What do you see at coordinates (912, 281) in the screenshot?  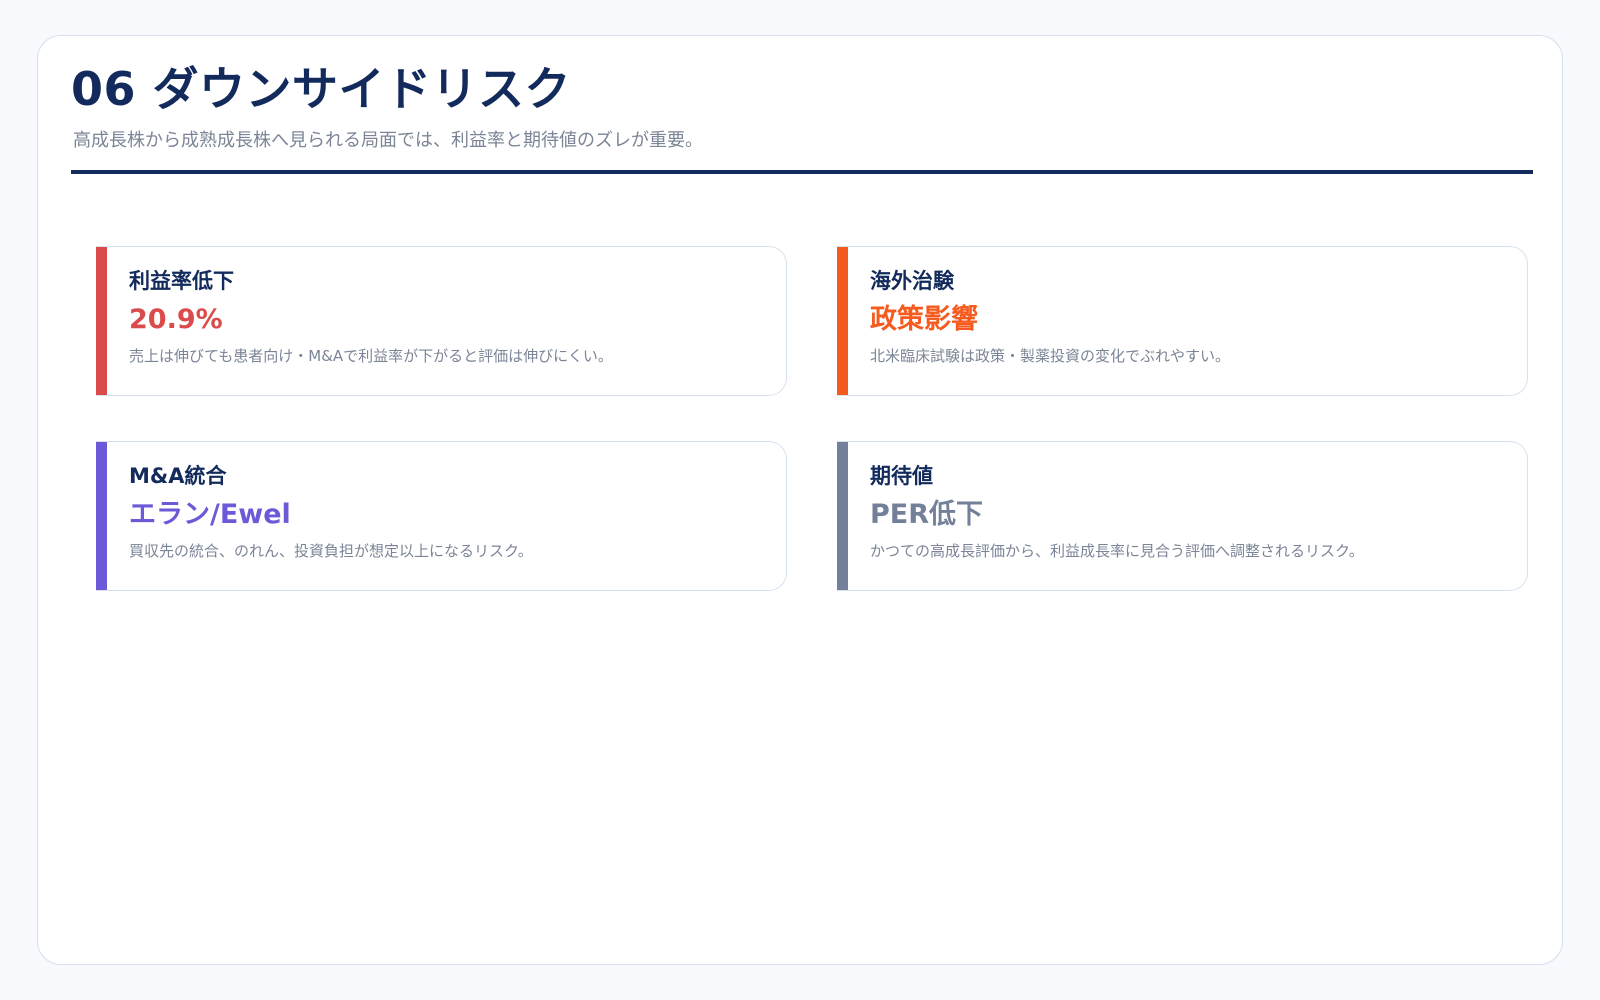 I see `card-label: 海外治験` at bounding box center [912, 281].